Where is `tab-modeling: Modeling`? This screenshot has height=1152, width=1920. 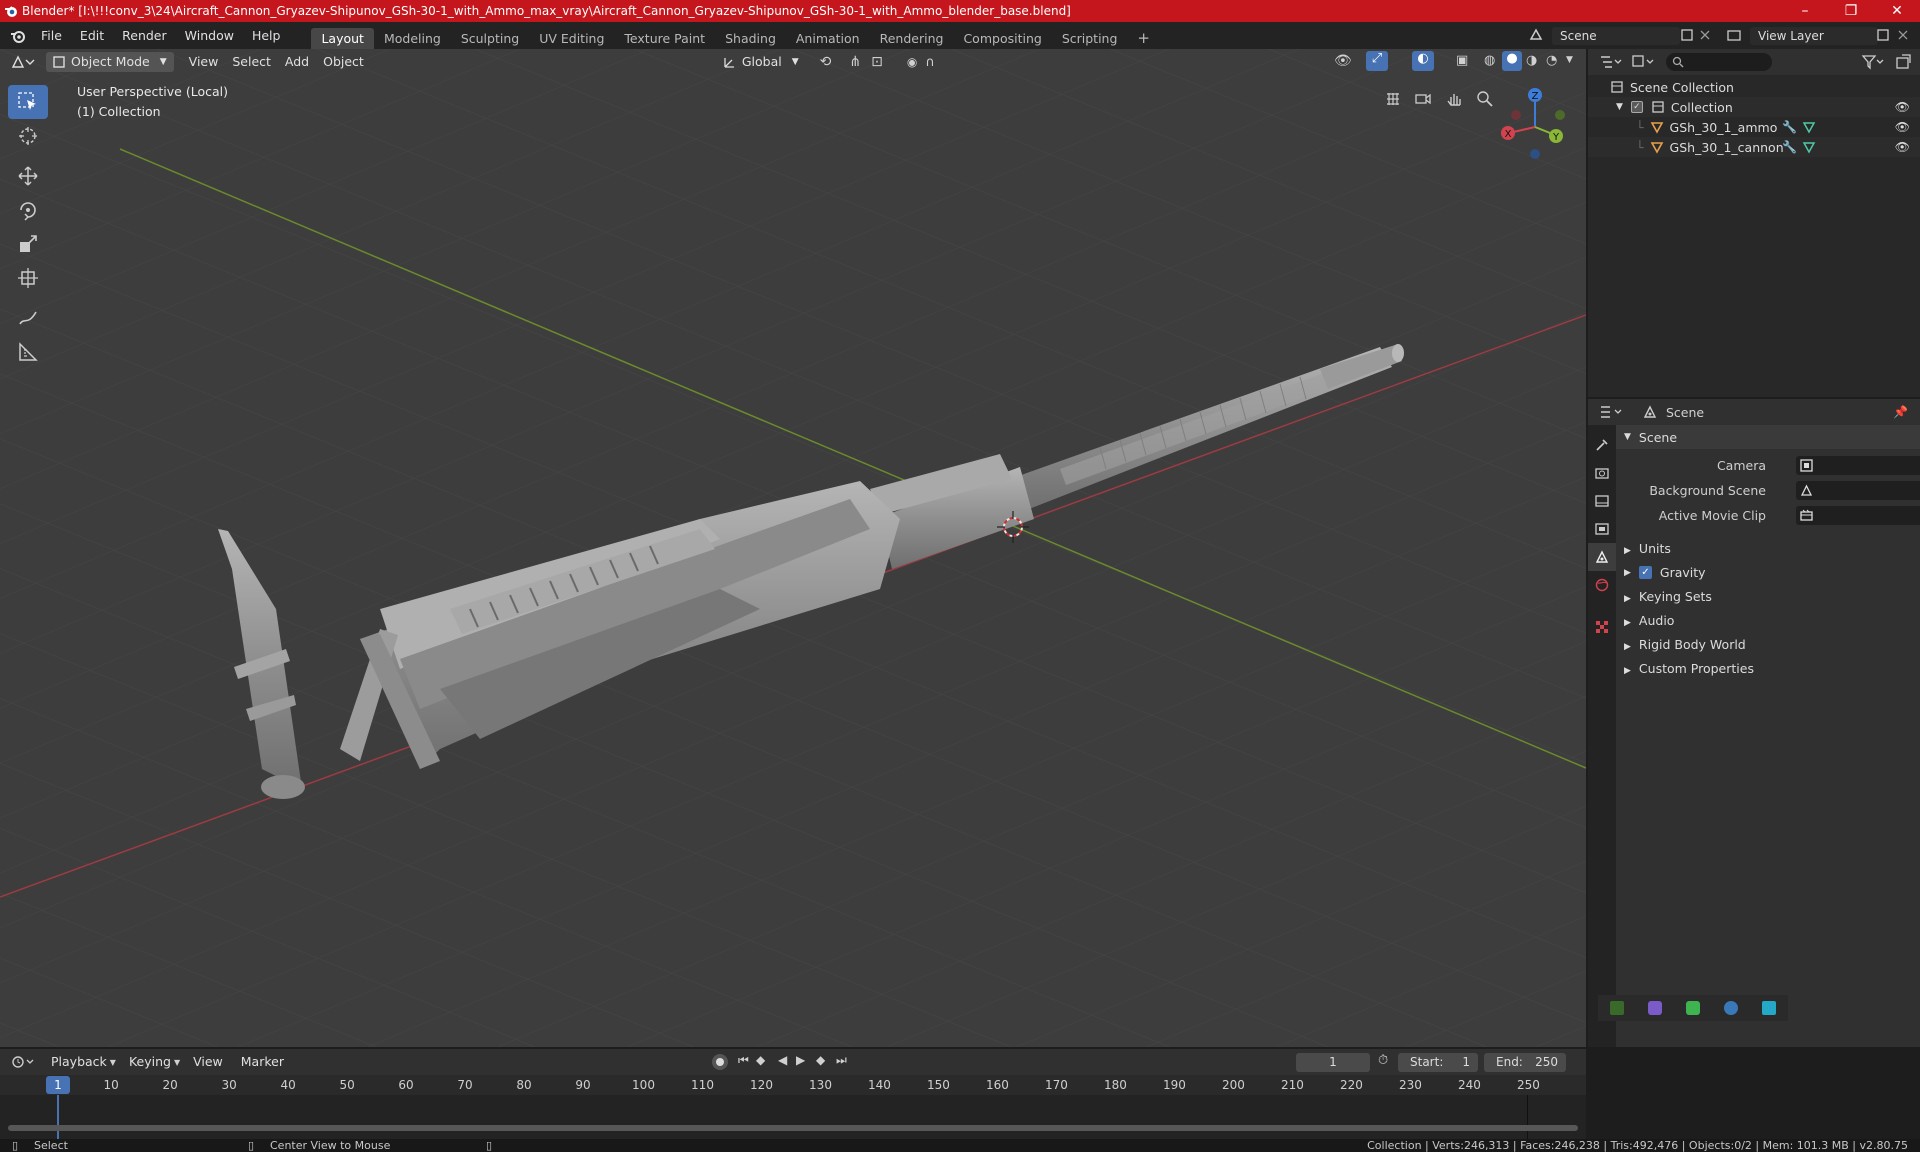
tab-modeling: Modeling is located at coordinates (412, 38).